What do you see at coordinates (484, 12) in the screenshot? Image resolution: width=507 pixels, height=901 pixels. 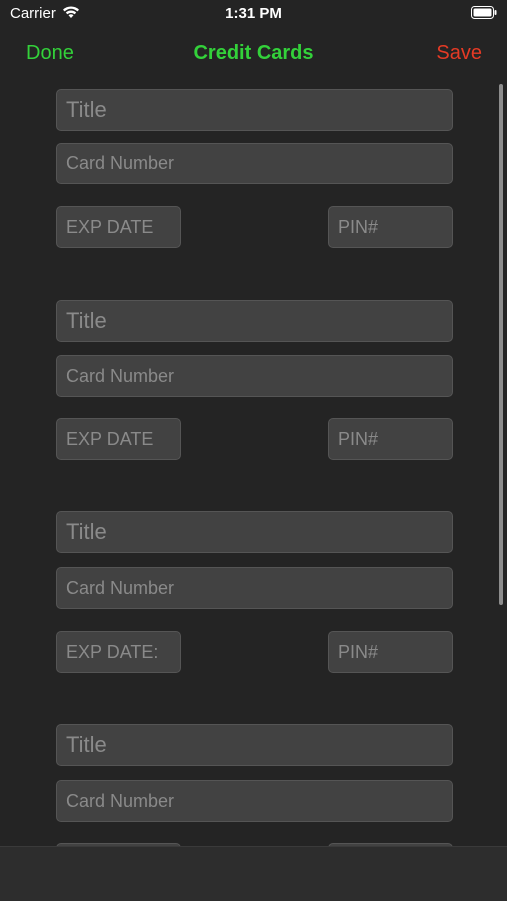 I see `battery-icon` at bounding box center [484, 12].